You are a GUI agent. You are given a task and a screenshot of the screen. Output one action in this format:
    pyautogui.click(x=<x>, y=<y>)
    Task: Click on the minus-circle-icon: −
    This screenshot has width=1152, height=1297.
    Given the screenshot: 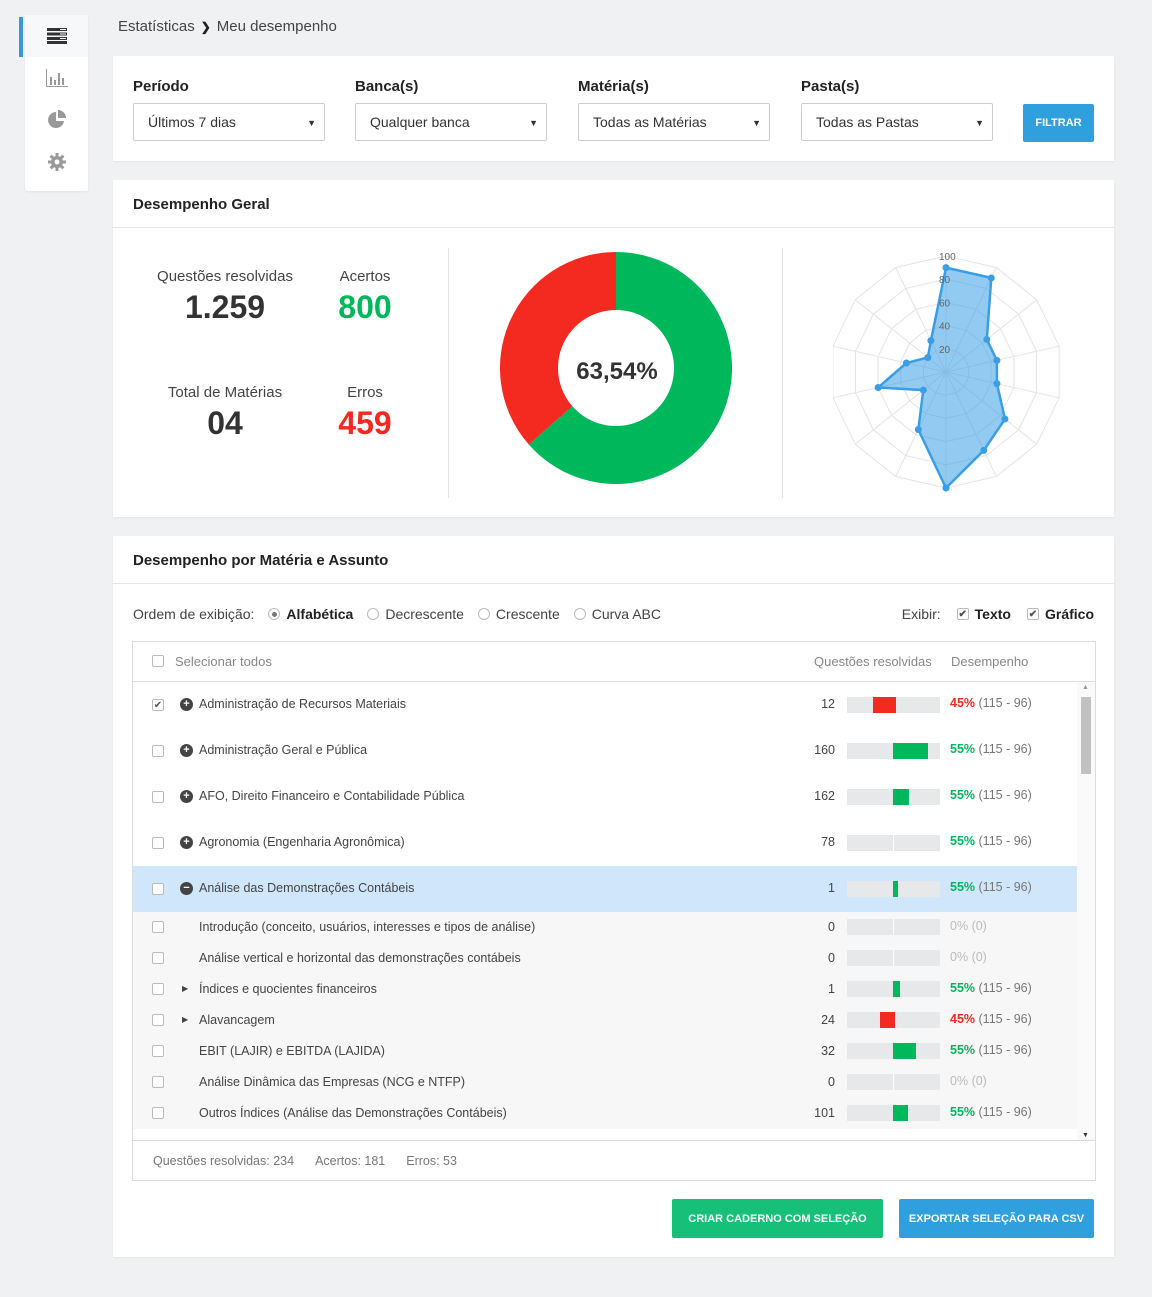 What is the action you would take?
    pyautogui.click(x=186, y=888)
    